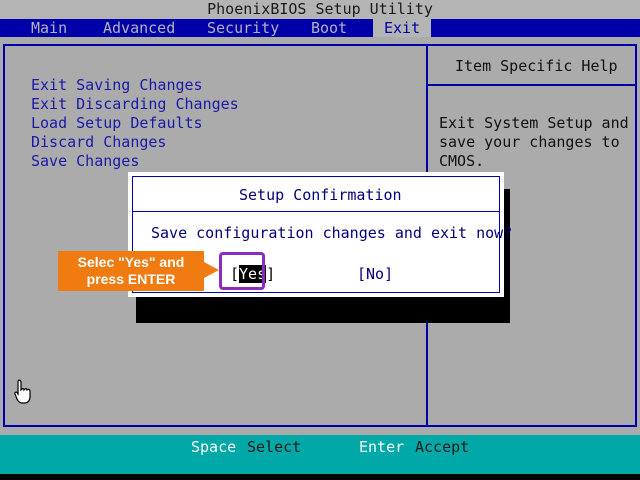 The height and width of the screenshot is (480, 640). I want to click on menu-main: Main, so click(49, 28).